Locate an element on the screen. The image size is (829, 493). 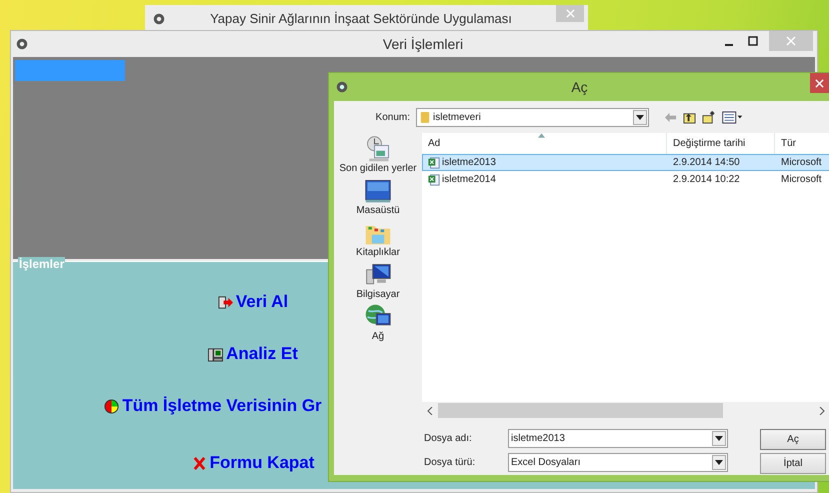
window-title: Yapay Sinir Ağlarının İnşaat Sektöründe Uygulaması is located at coordinates (361, 18).